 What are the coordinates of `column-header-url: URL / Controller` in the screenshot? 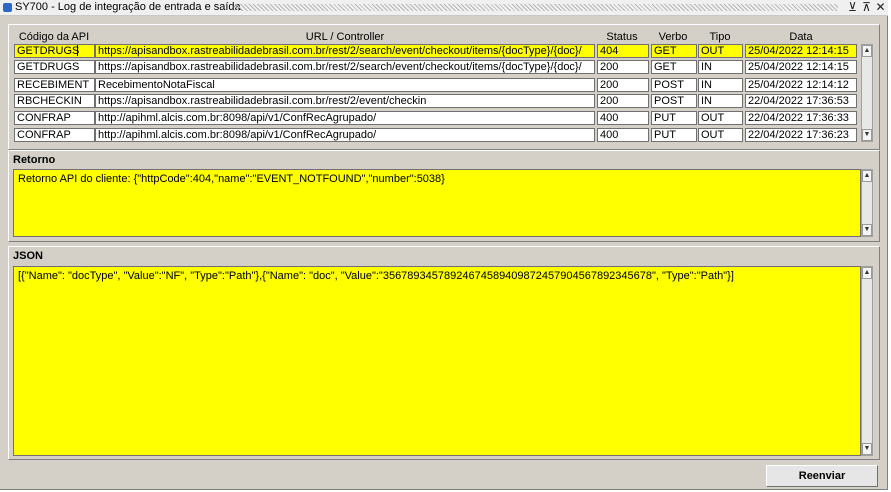 It's located at (345, 37).